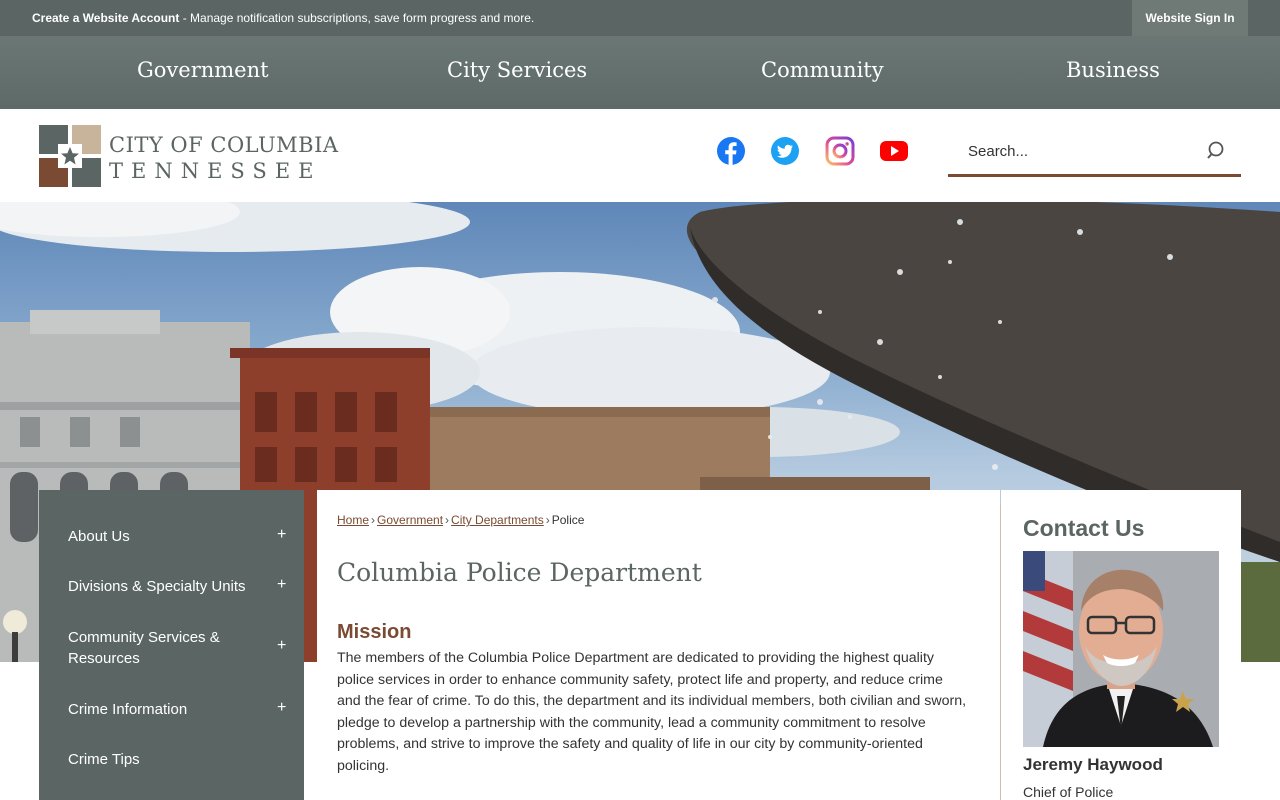 This screenshot has height=800, width=1280. What do you see at coordinates (99, 536) in the screenshot?
I see `sidebar-item-label: About Us` at bounding box center [99, 536].